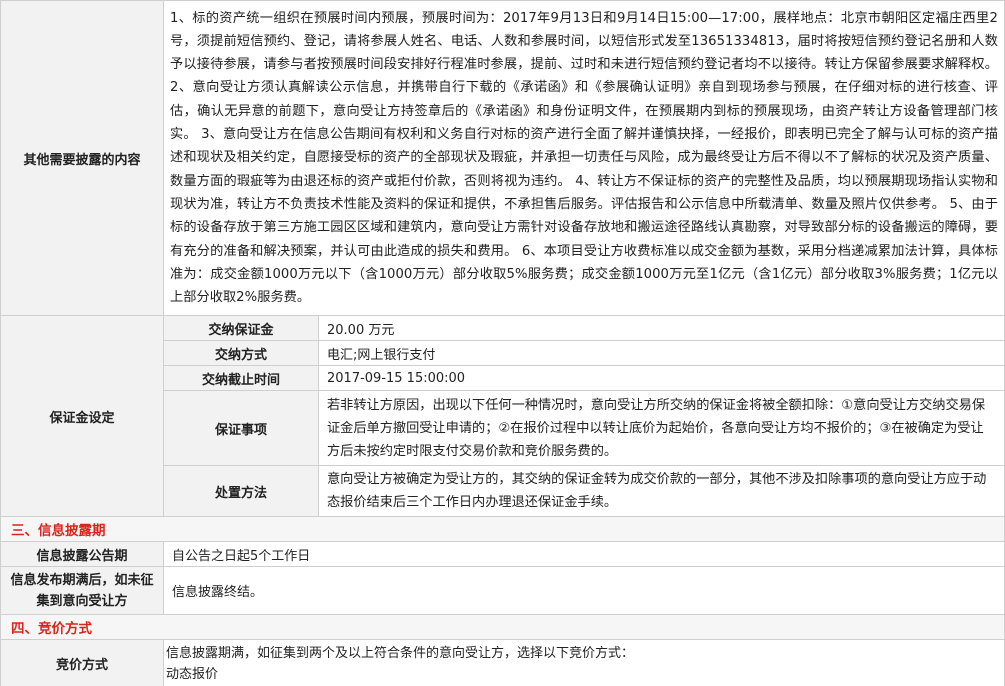 This screenshot has height=686, width=1005. I want to click on payment-method-value: 电汇;网上银行支付, so click(661, 353).